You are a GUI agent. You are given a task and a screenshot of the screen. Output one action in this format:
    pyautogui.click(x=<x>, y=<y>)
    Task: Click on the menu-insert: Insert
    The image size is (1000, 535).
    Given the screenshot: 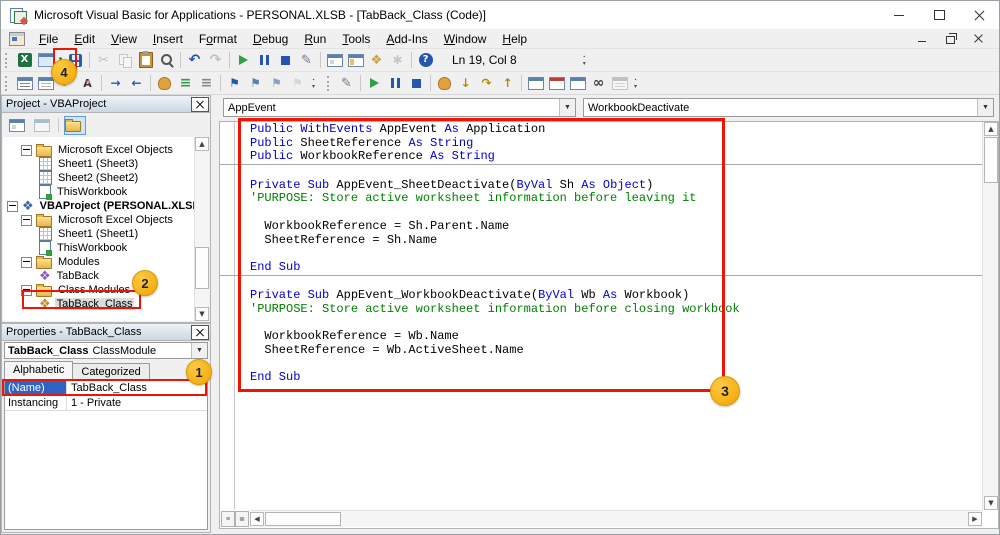 What is the action you would take?
    pyautogui.click(x=168, y=39)
    